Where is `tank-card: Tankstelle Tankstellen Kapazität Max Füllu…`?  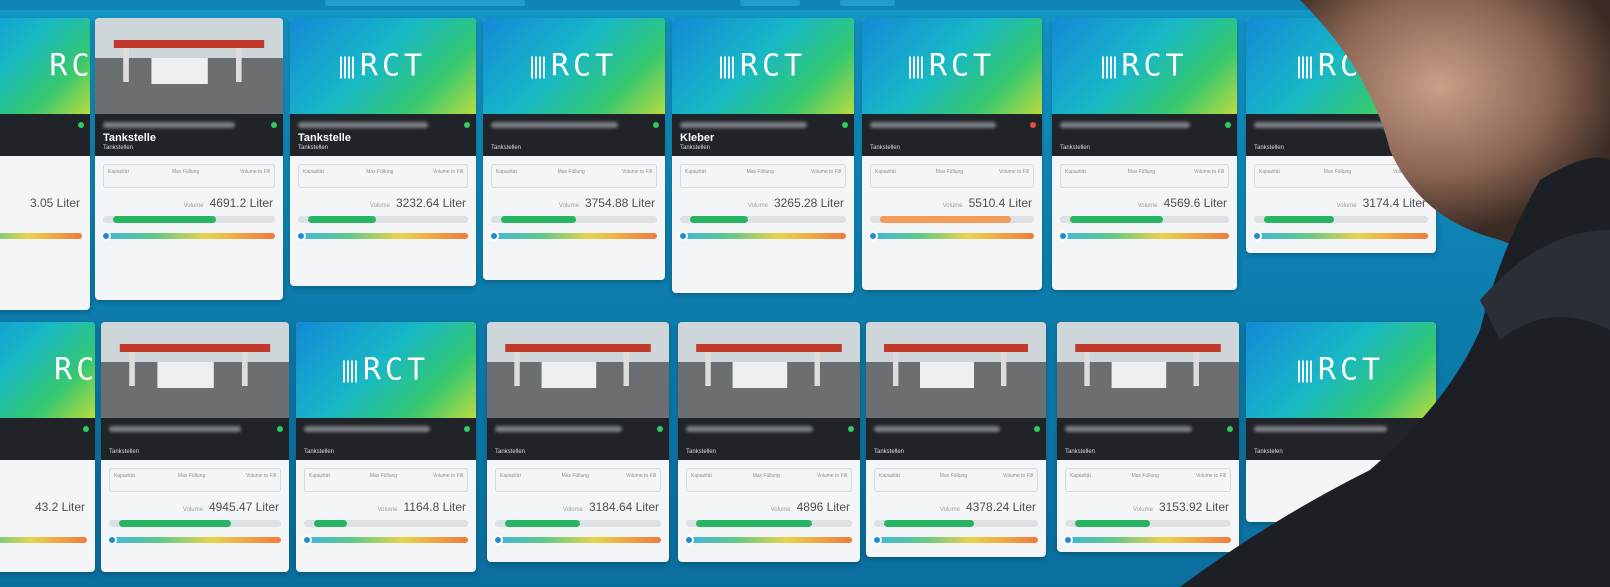 tank-card: Tankstelle Tankstellen Kapazität Max Füllu… is located at coordinates (189, 159).